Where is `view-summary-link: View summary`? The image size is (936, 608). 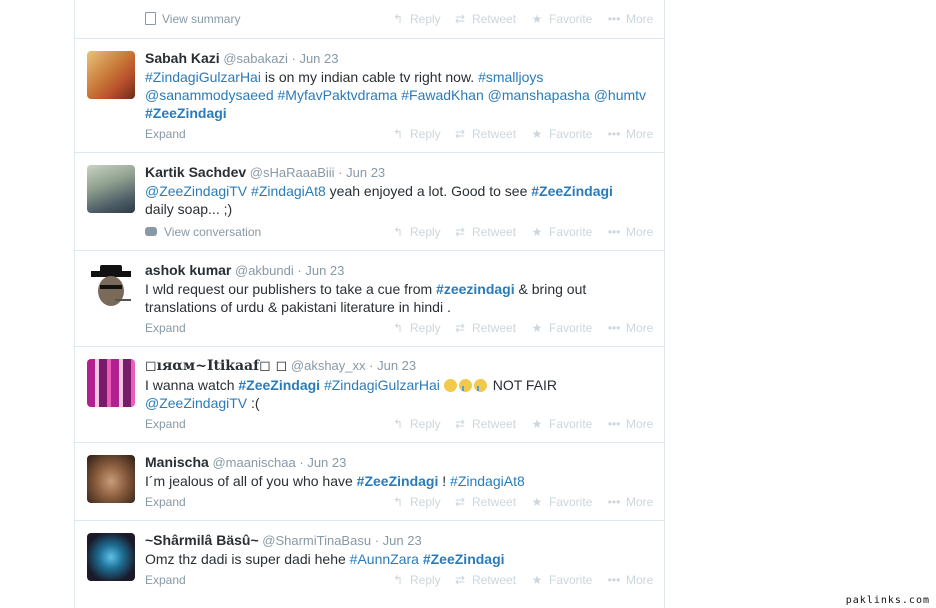
view-summary-link: View summary is located at coordinates (201, 19).